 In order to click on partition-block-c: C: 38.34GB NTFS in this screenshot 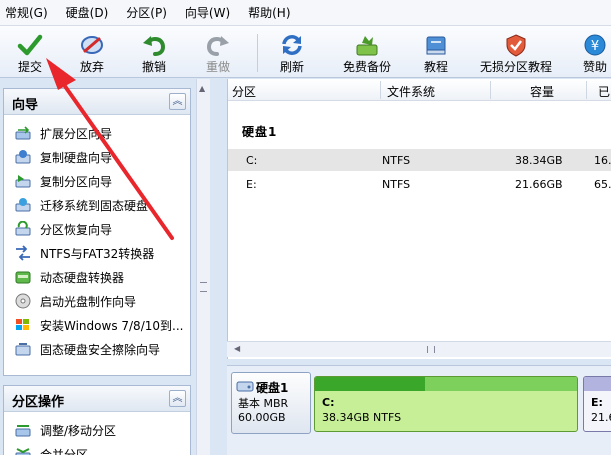, I will do `click(446, 404)`.